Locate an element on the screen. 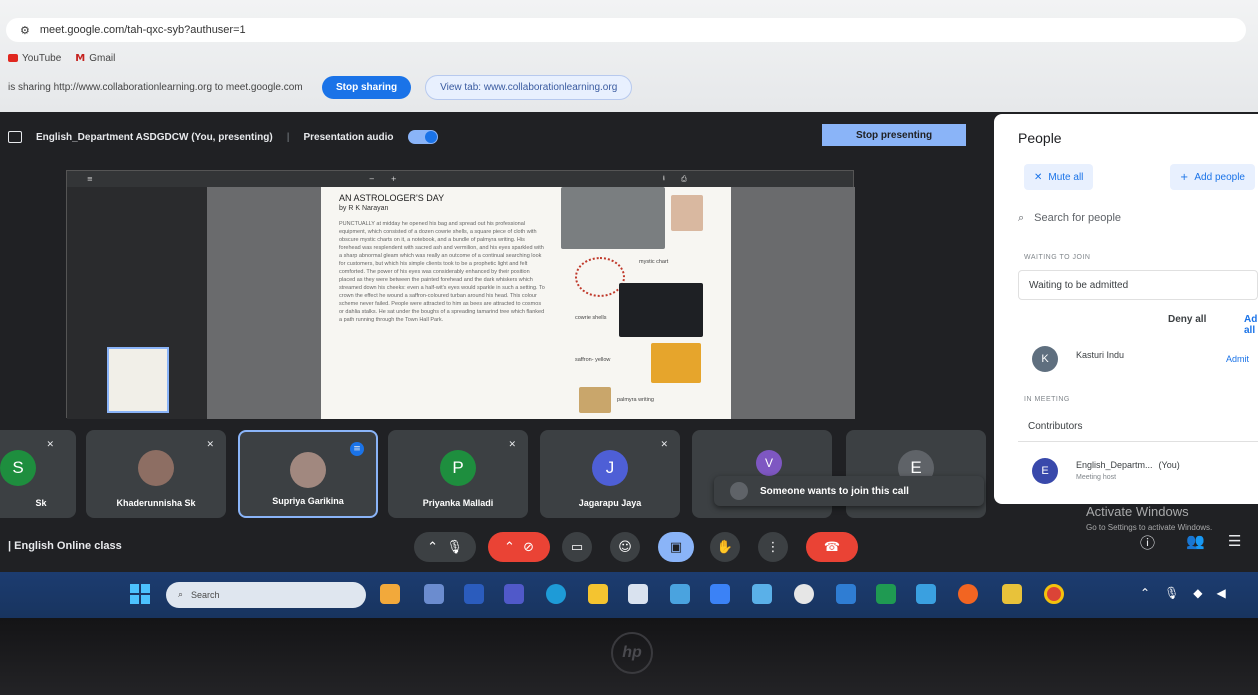  present-icon: ▣ is located at coordinates (676, 547).